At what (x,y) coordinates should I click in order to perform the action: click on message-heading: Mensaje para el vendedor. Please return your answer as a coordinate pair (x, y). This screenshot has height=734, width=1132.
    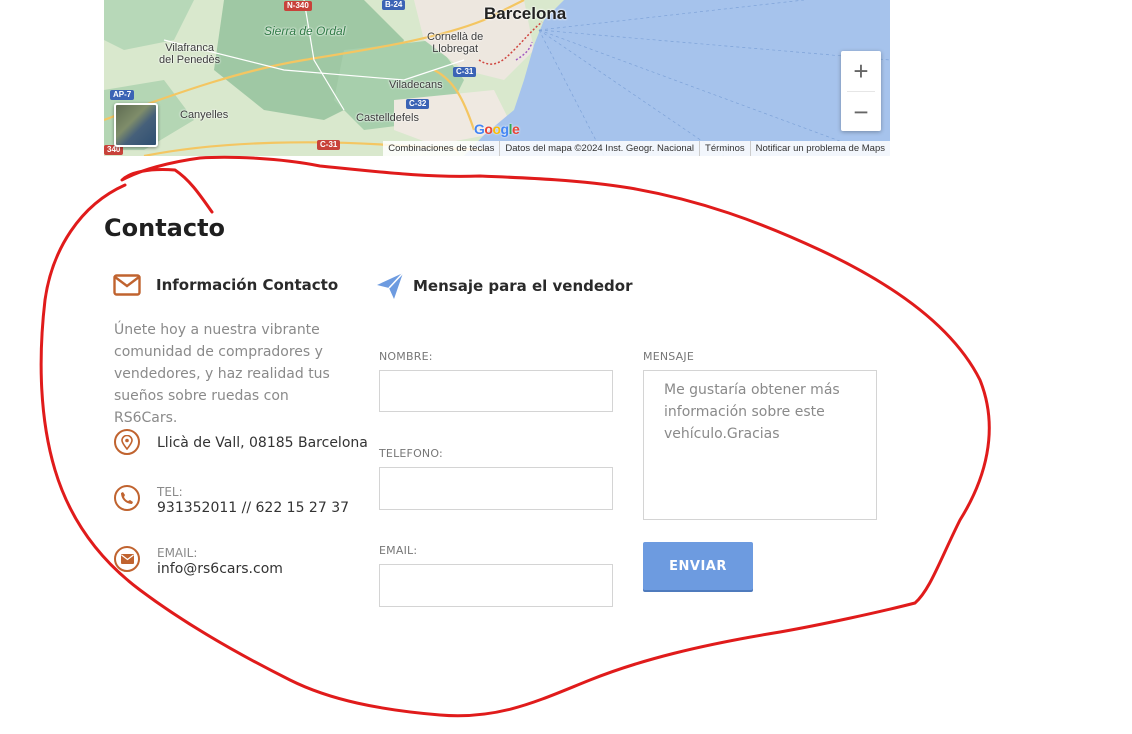
    Looking at the image, I should click on (504, 286).